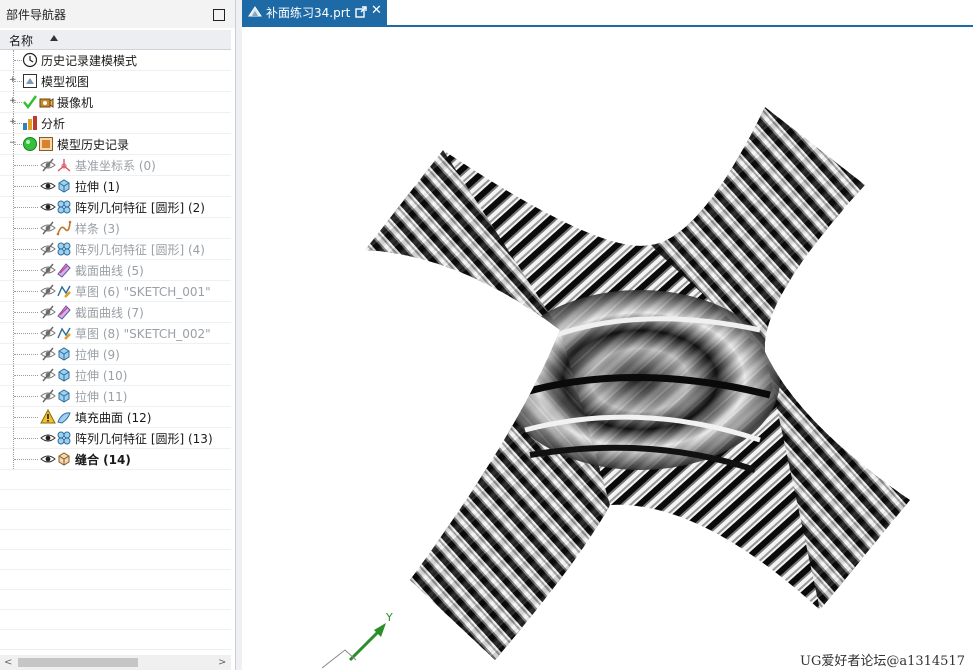  What do you see at coordinates (109, 313) in the screenshot?
I see `tree-item-label: 截面曲线 (7)` at bounding box center [109, 313].